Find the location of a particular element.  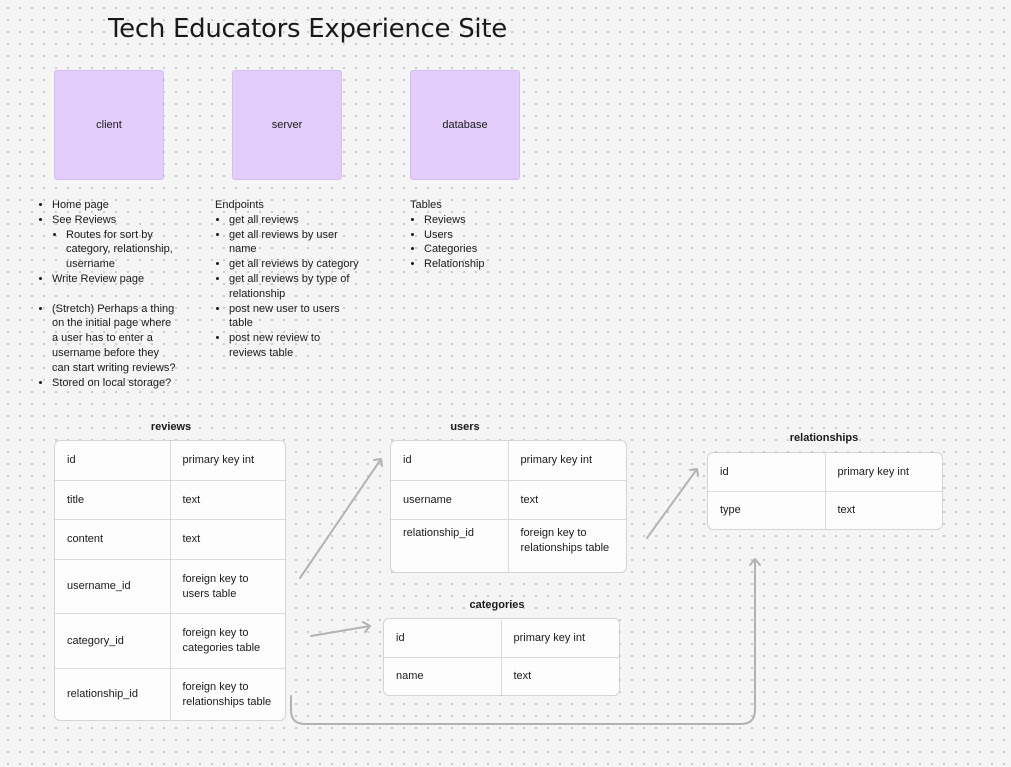

field-name: type is located at coordinates (767, 510).